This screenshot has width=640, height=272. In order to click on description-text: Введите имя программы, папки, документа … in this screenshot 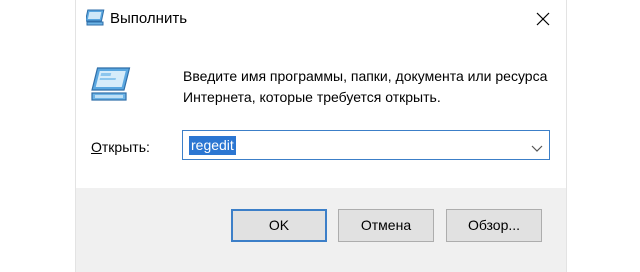, I will do `click(365, 86)`.